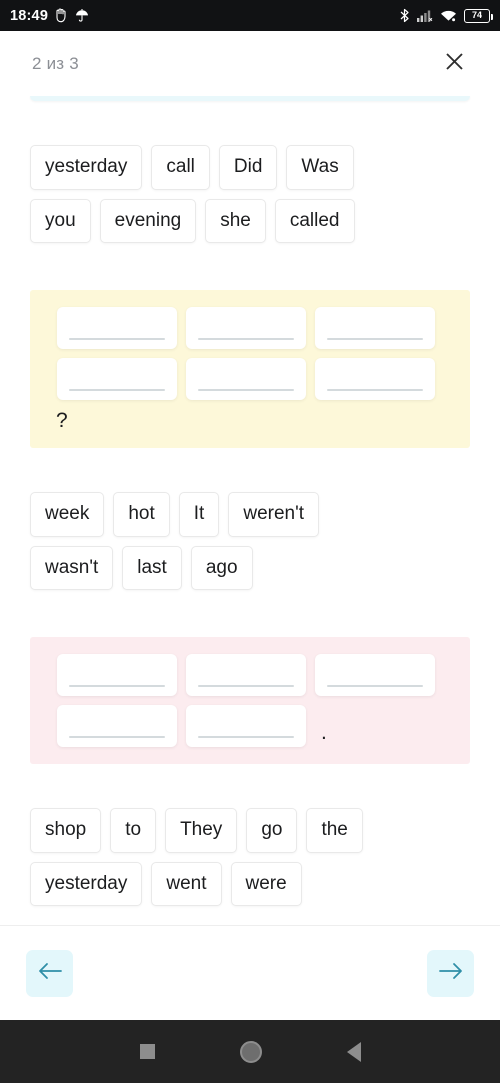 The image size is (500, 1083). I want to click on android-navigation-bar, so click(250, 1051).